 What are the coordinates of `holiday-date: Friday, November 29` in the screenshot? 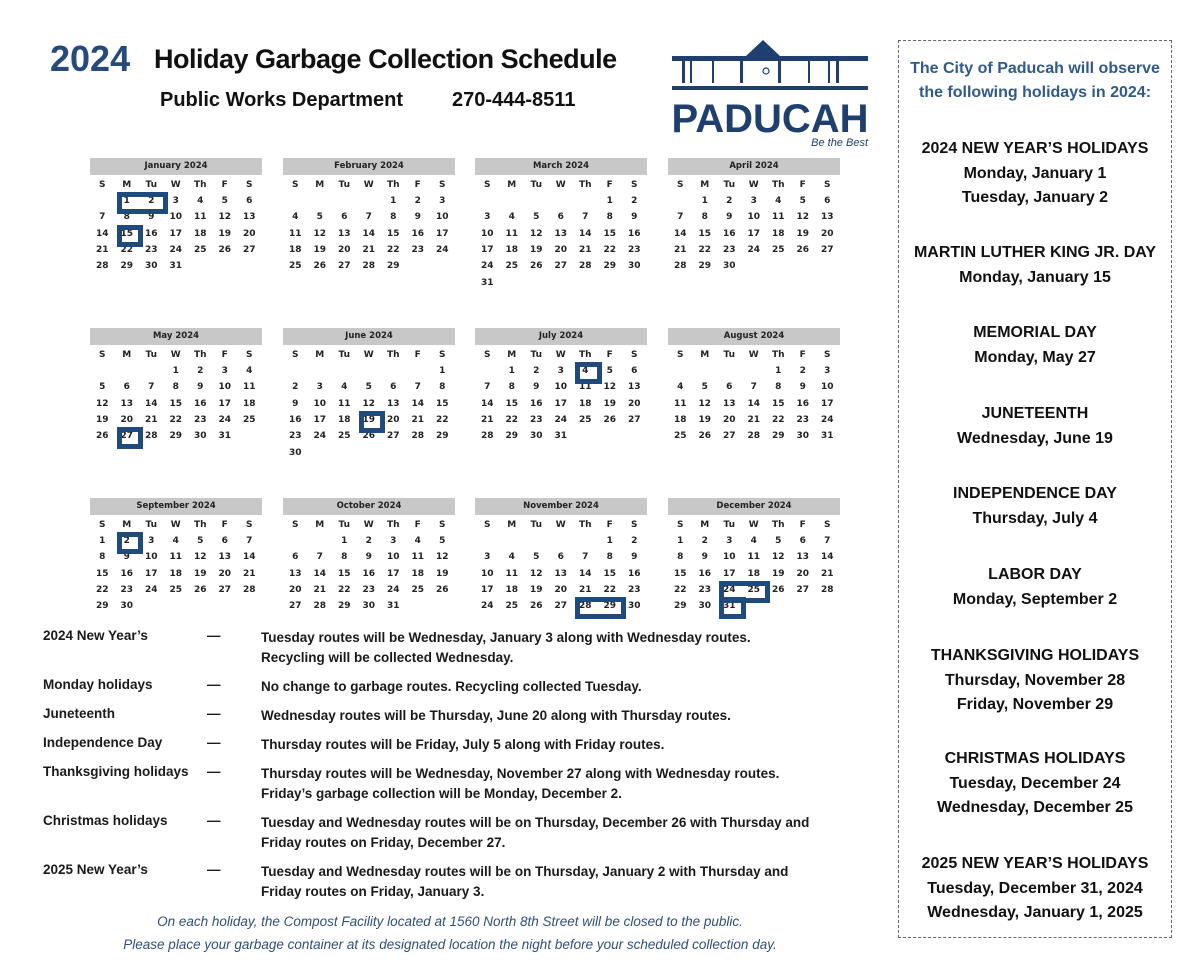 It's located at (1035, 704).